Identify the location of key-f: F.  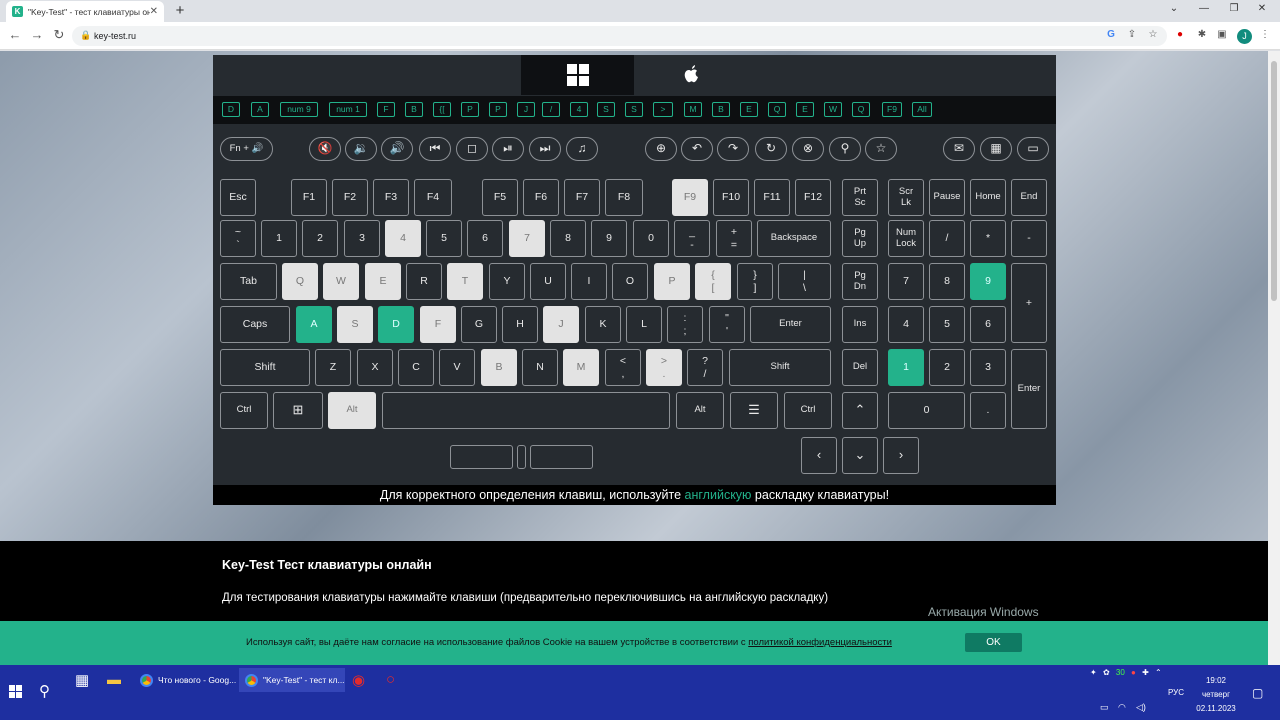
(438, 324).